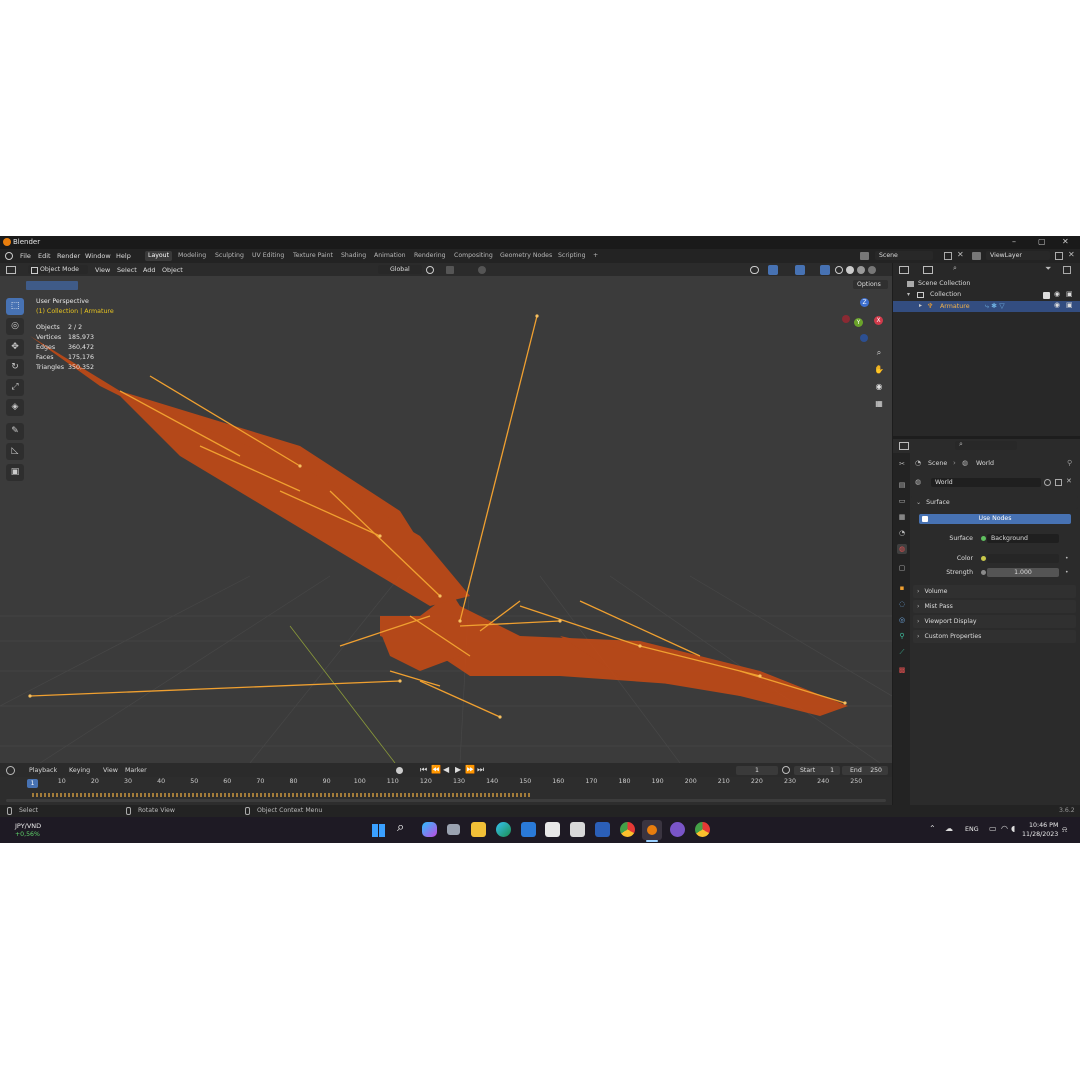 The image size is (1080, 1080). What do you see at coordinates (995, 519) in the screenshot?
I see `use-nodes-button: Use Nodes` at bounding box center [995, 519].